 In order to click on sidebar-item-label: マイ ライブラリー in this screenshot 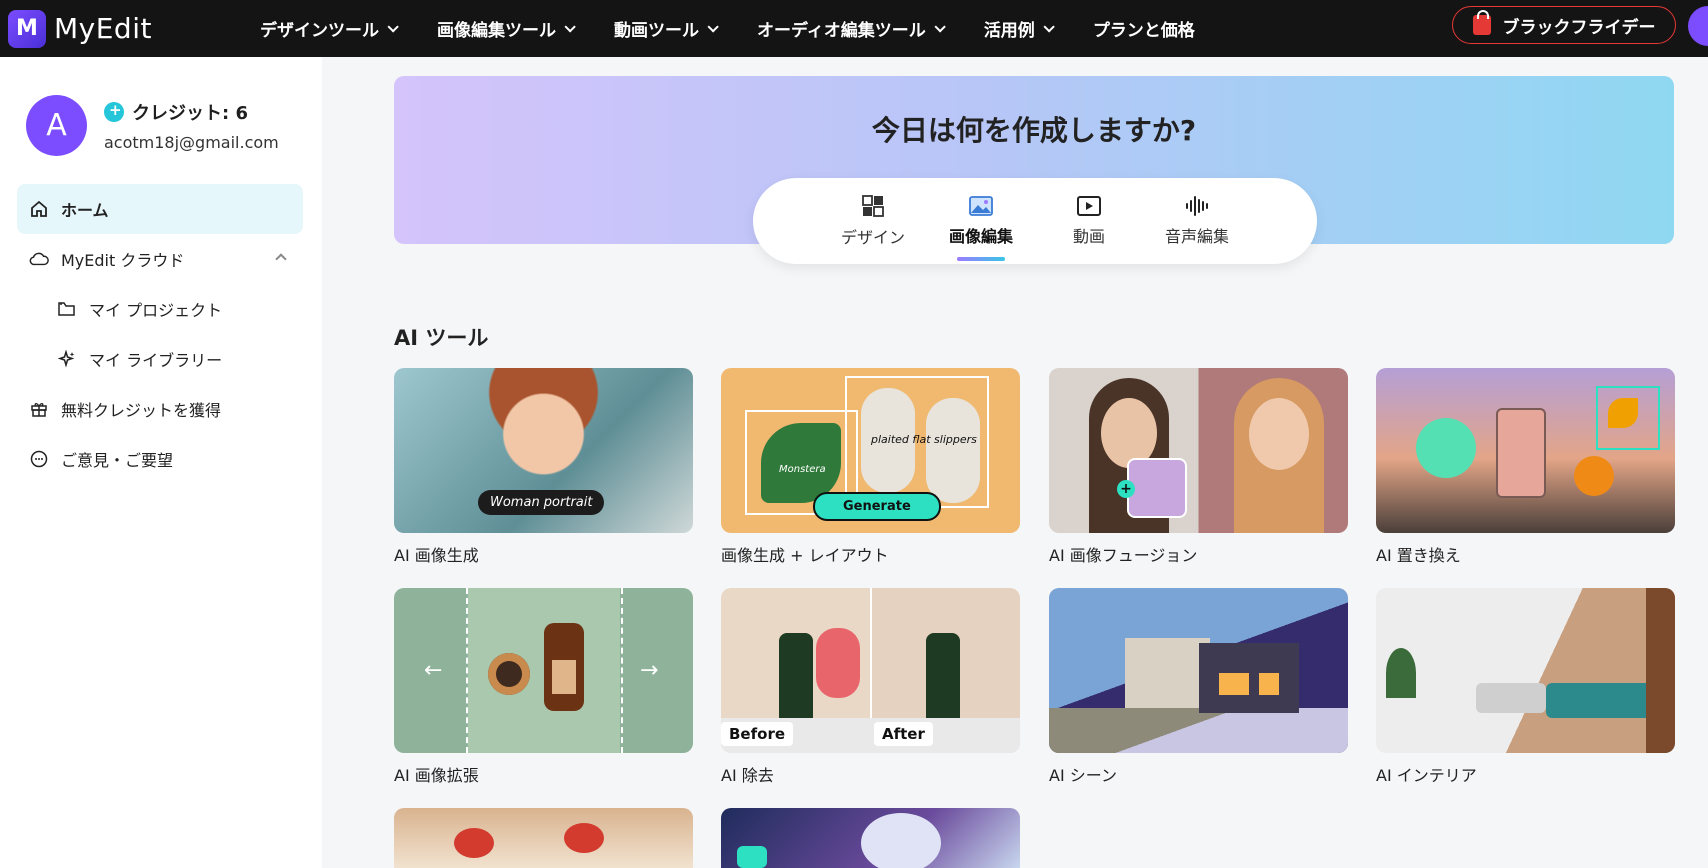, I will do `click(156, 360)`.